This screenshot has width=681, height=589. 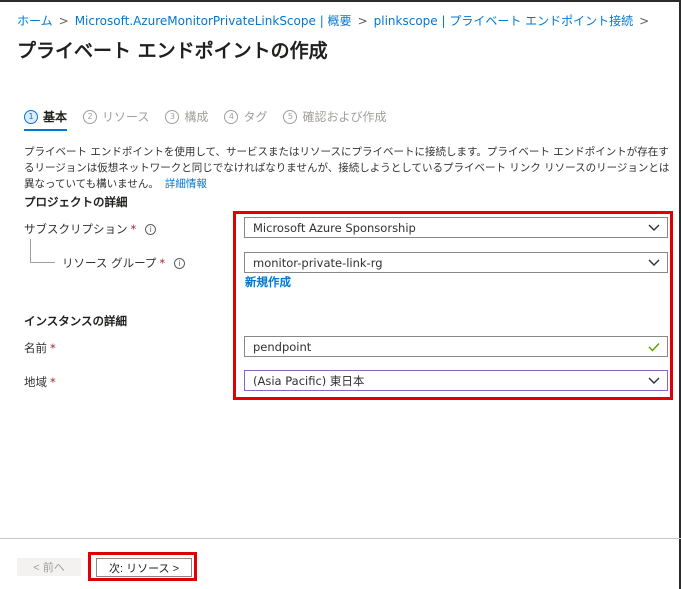 What do you see at coordinates (231, 116) in the screenshot?
I see `tab-number: 4` at bounding box center [231, 116].